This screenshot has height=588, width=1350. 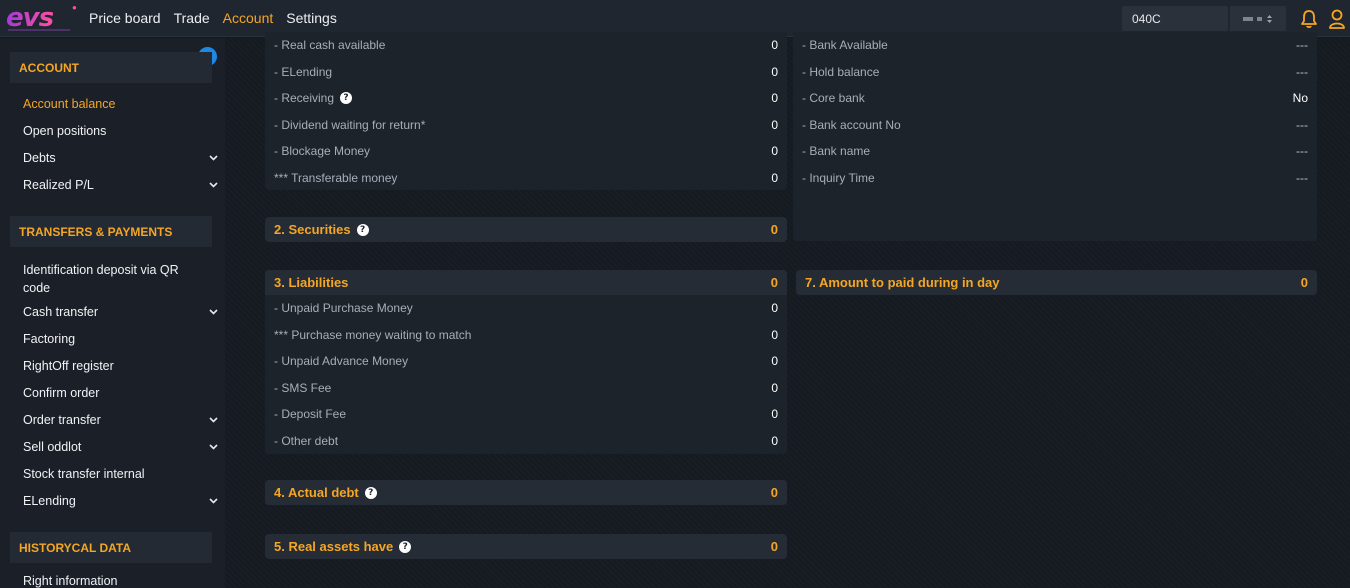 What do you see at coordinates (1055, 125) in the screenshot?
I see `bank-row-account-no: - Bank account No ---` at bounding box center [1055, 125].